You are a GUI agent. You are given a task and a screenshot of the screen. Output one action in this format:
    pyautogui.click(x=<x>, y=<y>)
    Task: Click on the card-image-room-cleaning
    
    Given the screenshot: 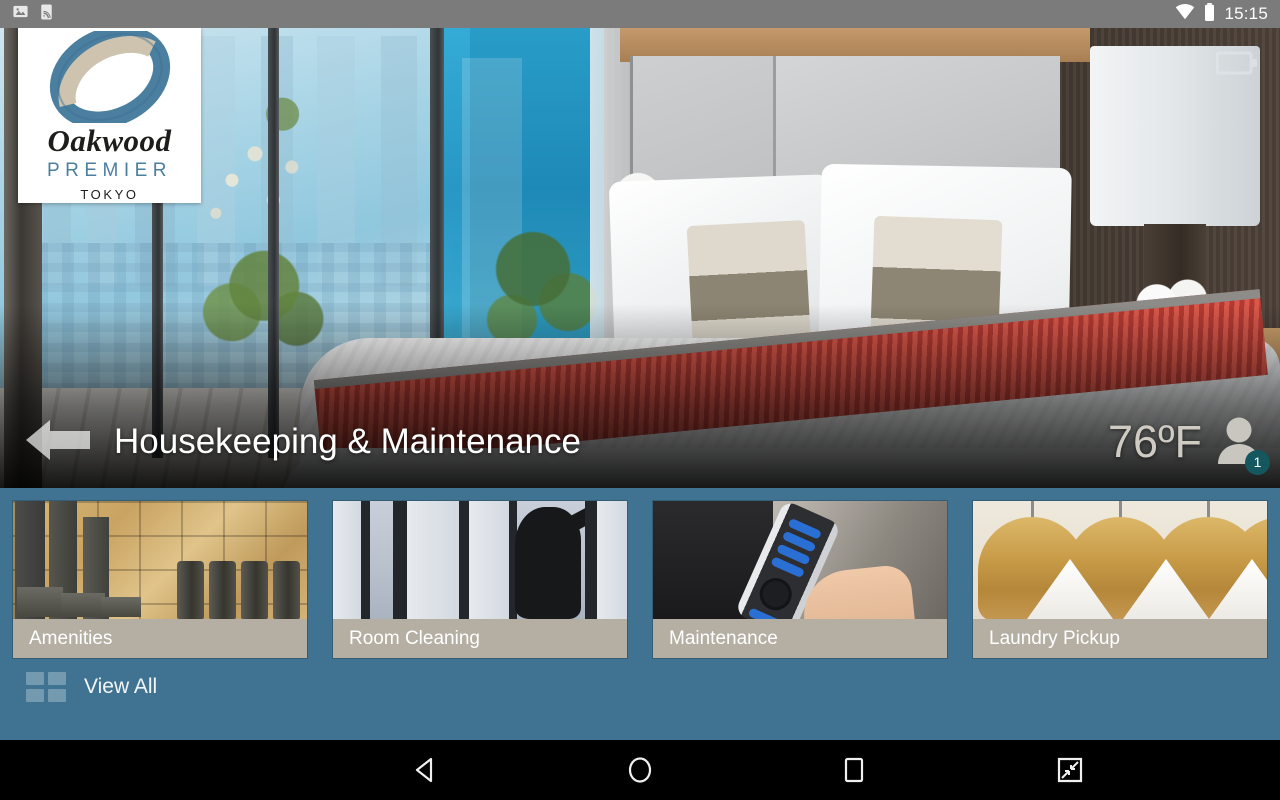 What is the action you would take?
    pyautogui.click(x=480, y=560)
    